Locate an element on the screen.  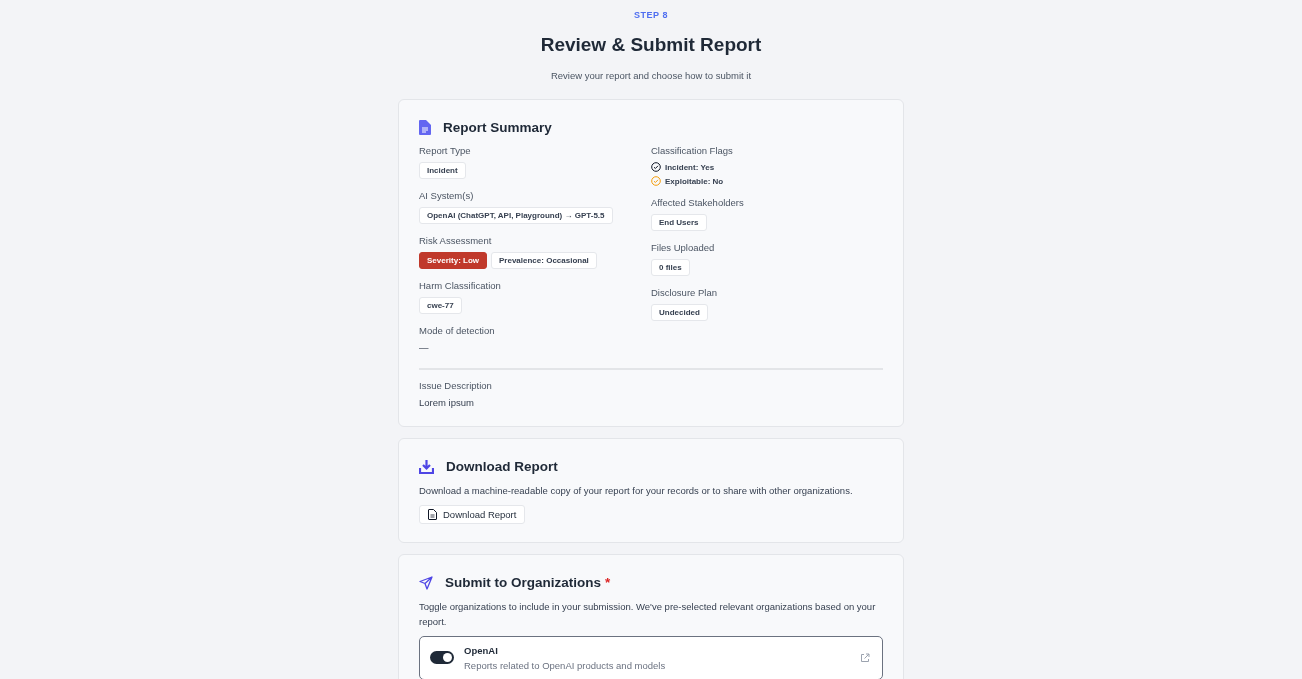
value-tag: cwe-77 is located at coordinates (440, 305).